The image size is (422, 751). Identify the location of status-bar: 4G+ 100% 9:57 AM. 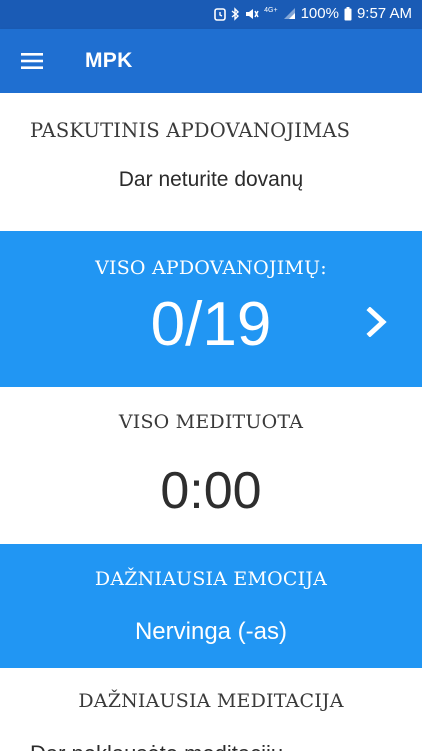
(211, 14).